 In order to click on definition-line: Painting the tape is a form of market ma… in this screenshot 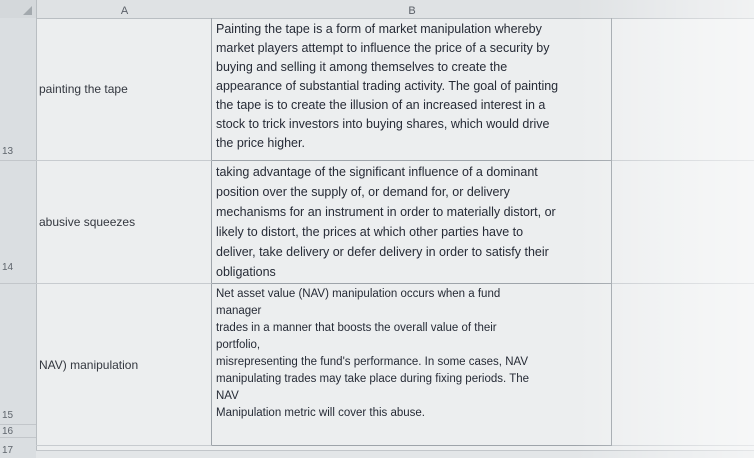, I will do `click(379, 29)`.